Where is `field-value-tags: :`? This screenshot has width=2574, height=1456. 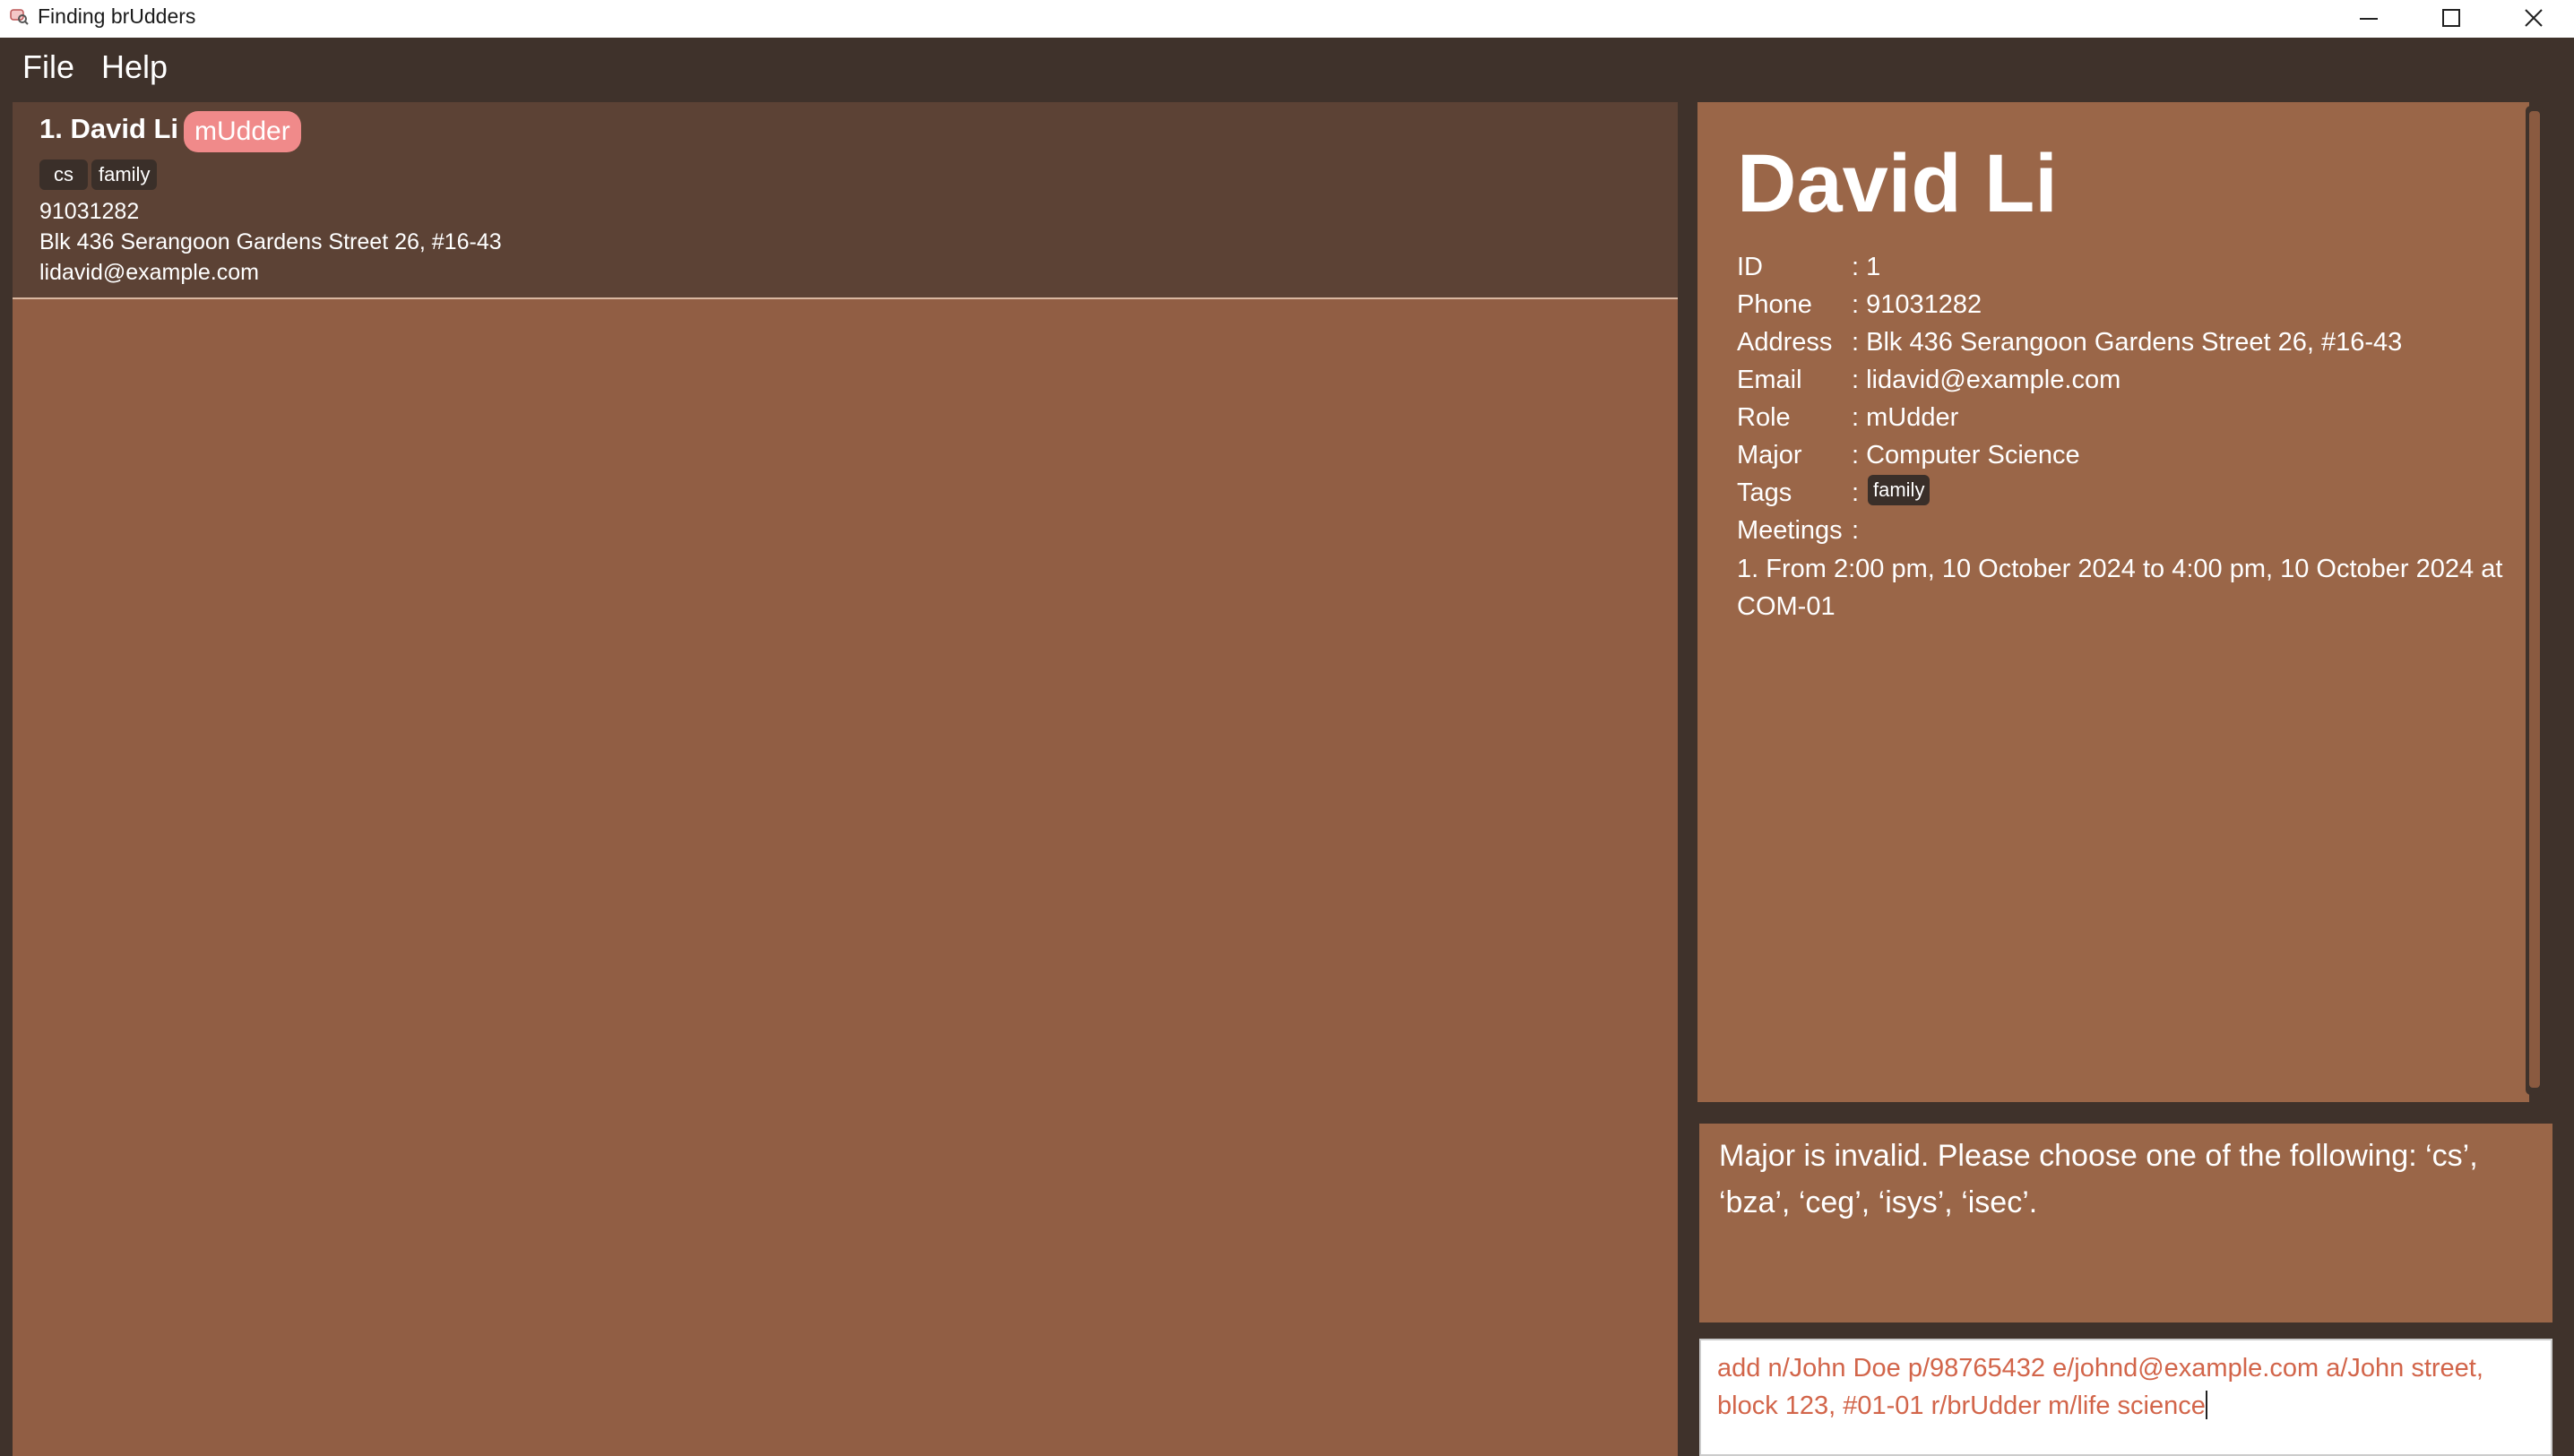
field-value-tags: : is located at coordinates (1856, 492).